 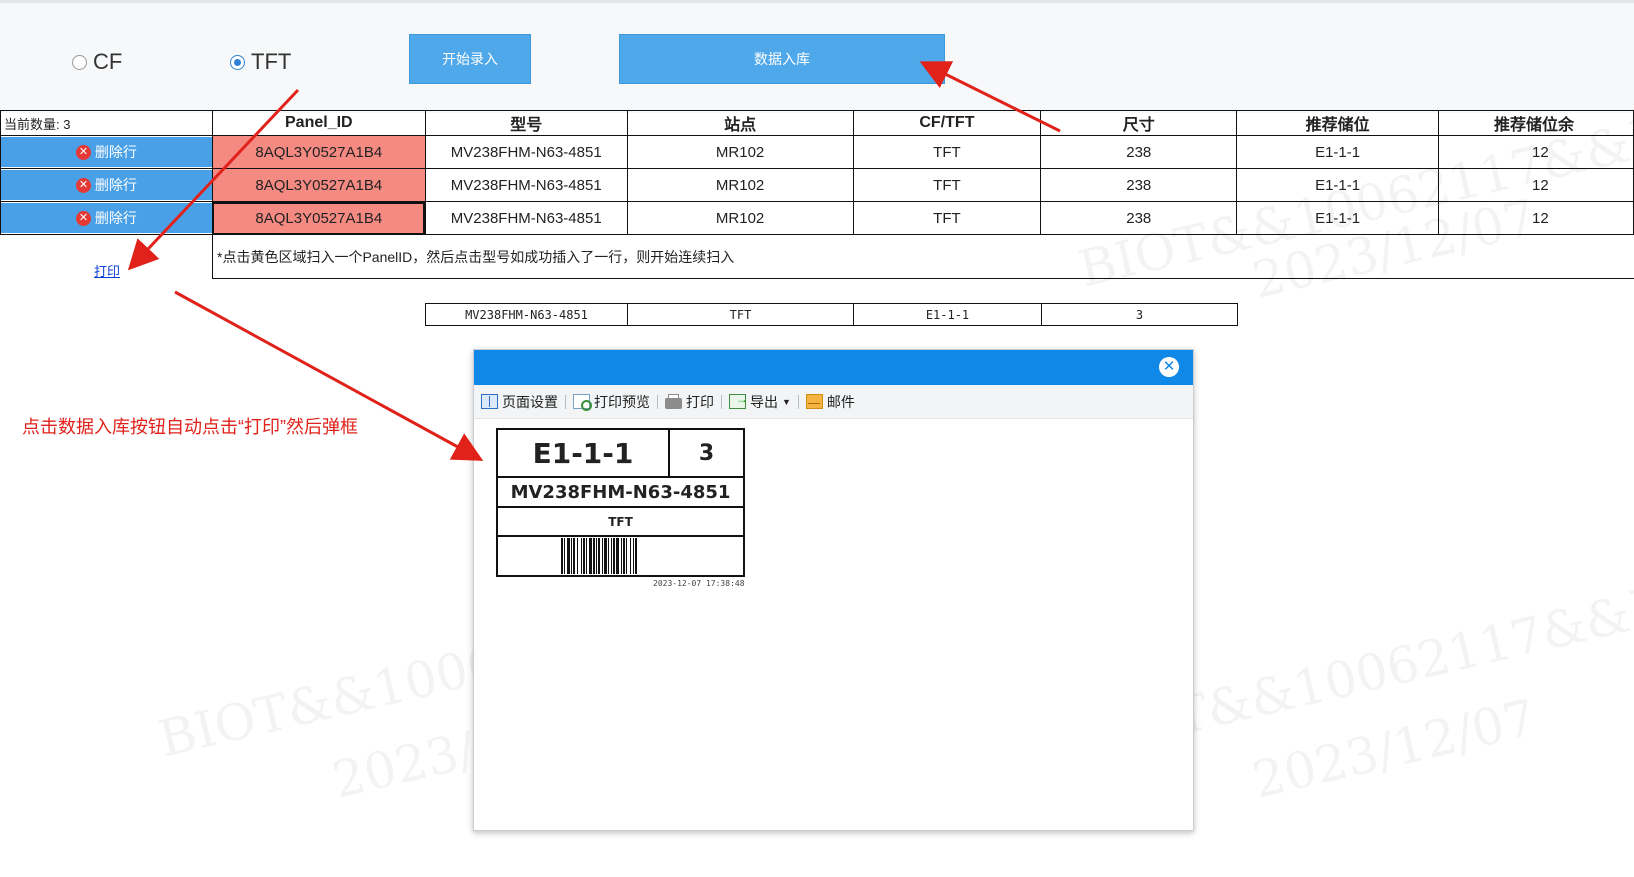 I want to click on magnifier-icon, so click(x=582, y=402).